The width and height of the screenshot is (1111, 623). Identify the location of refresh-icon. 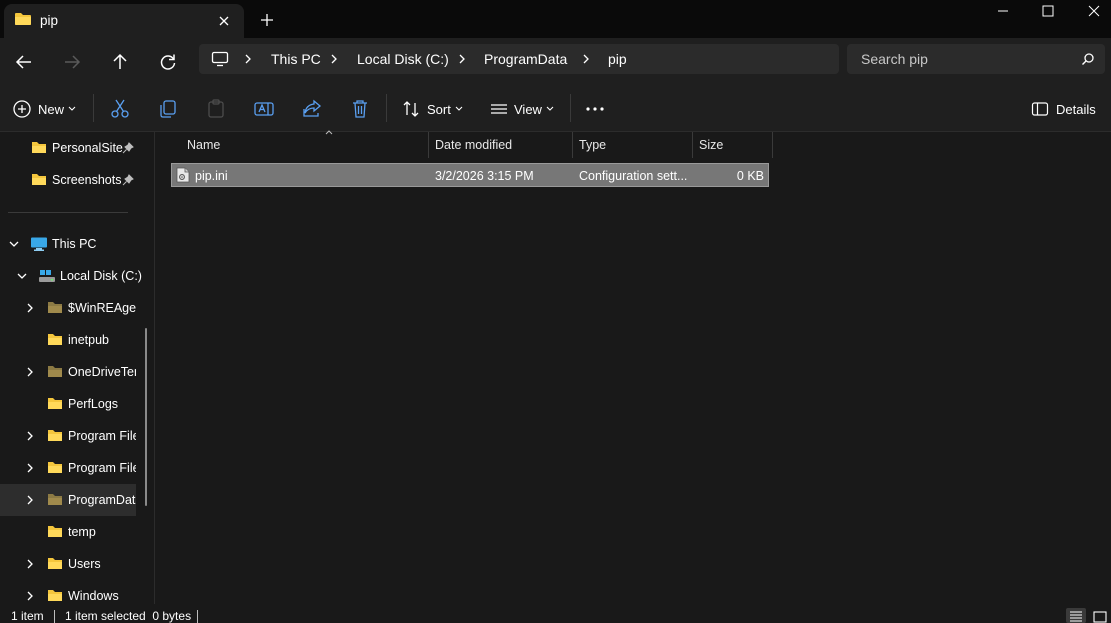
(168, 62).